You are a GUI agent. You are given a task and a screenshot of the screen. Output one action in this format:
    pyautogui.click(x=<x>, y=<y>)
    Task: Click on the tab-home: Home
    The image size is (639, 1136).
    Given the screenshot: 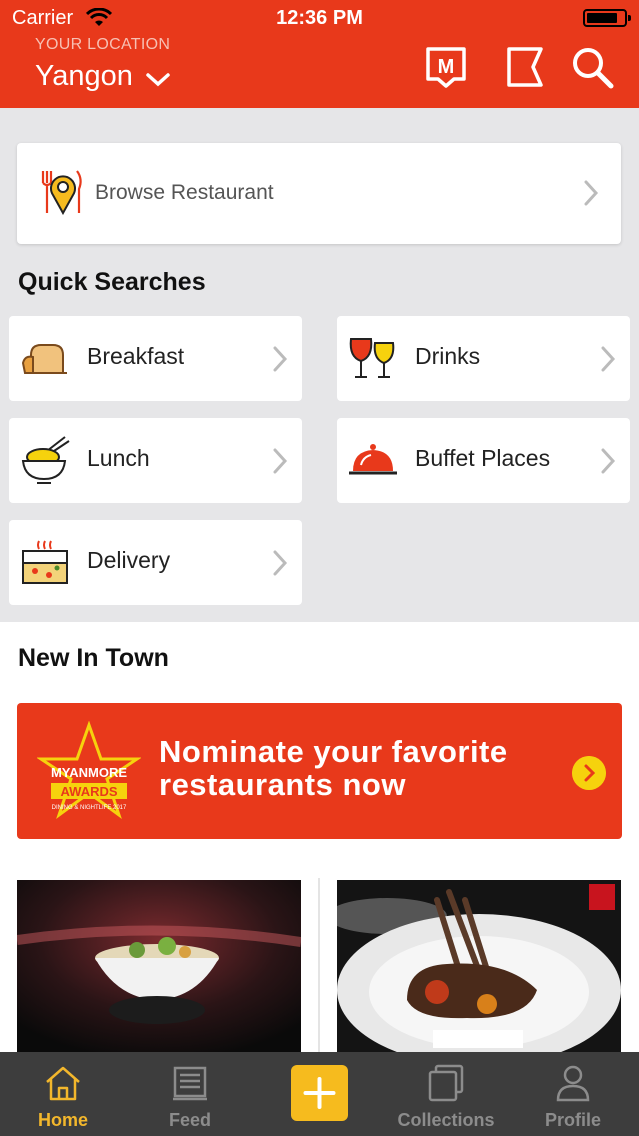 What is the action you would take?
    pyautogui.click(x=63, y=1094)
    